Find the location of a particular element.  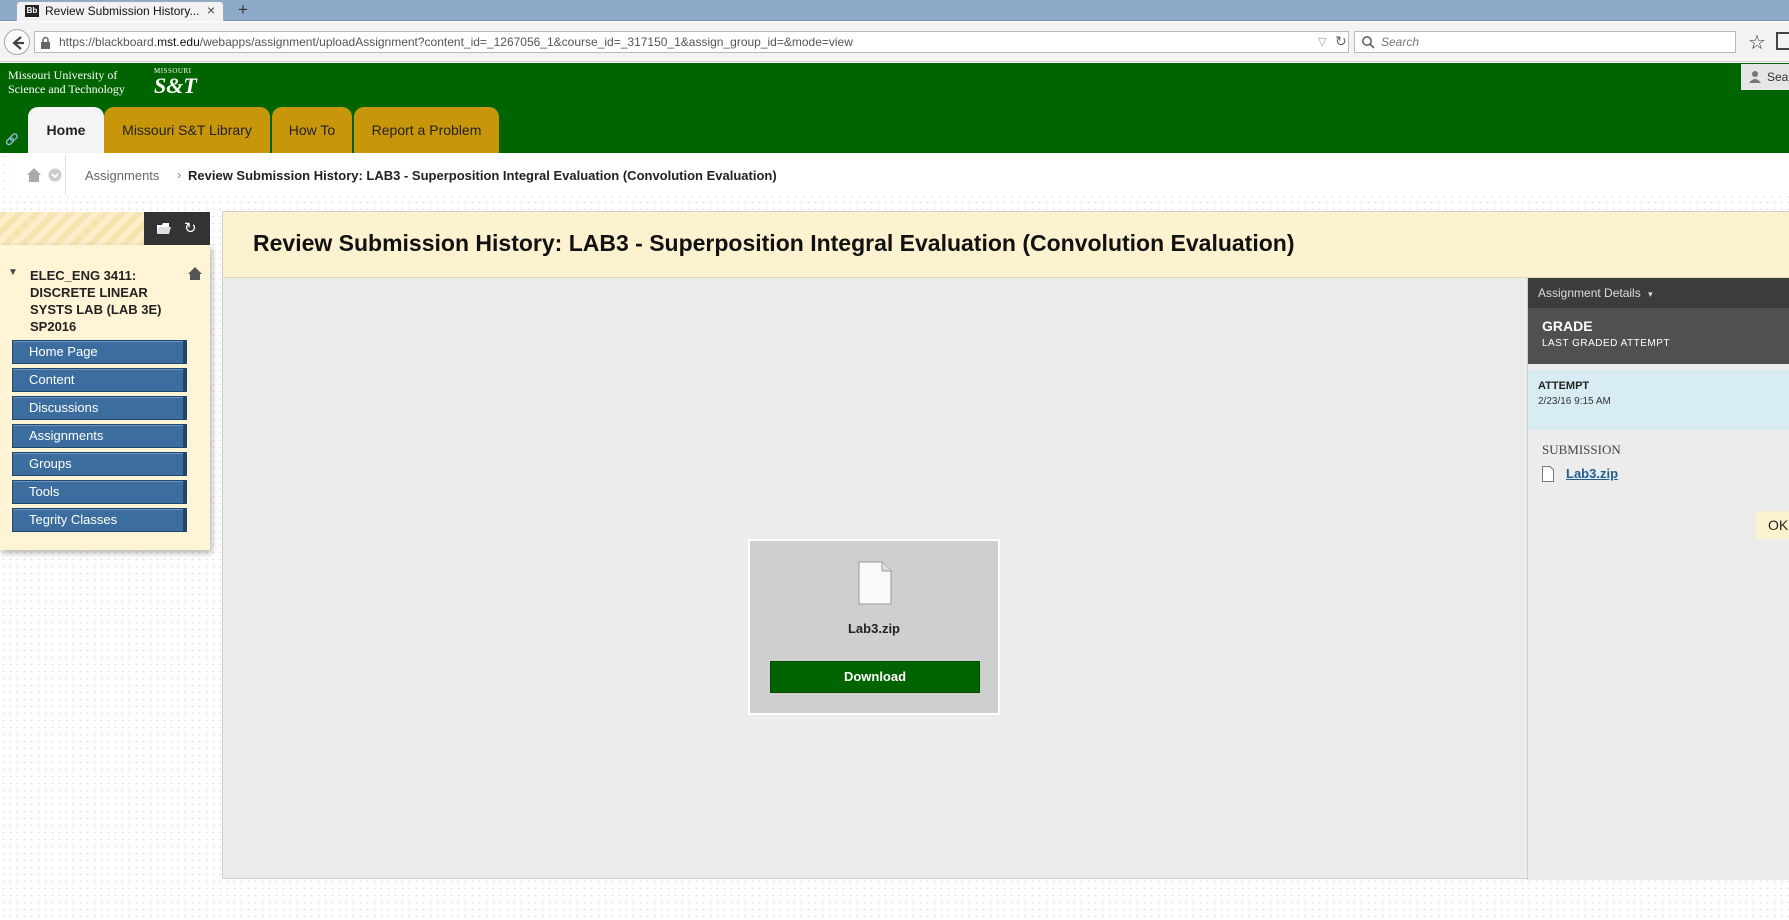

blackboard-favicon-icon: Bb is located at coordinates (32, 11).